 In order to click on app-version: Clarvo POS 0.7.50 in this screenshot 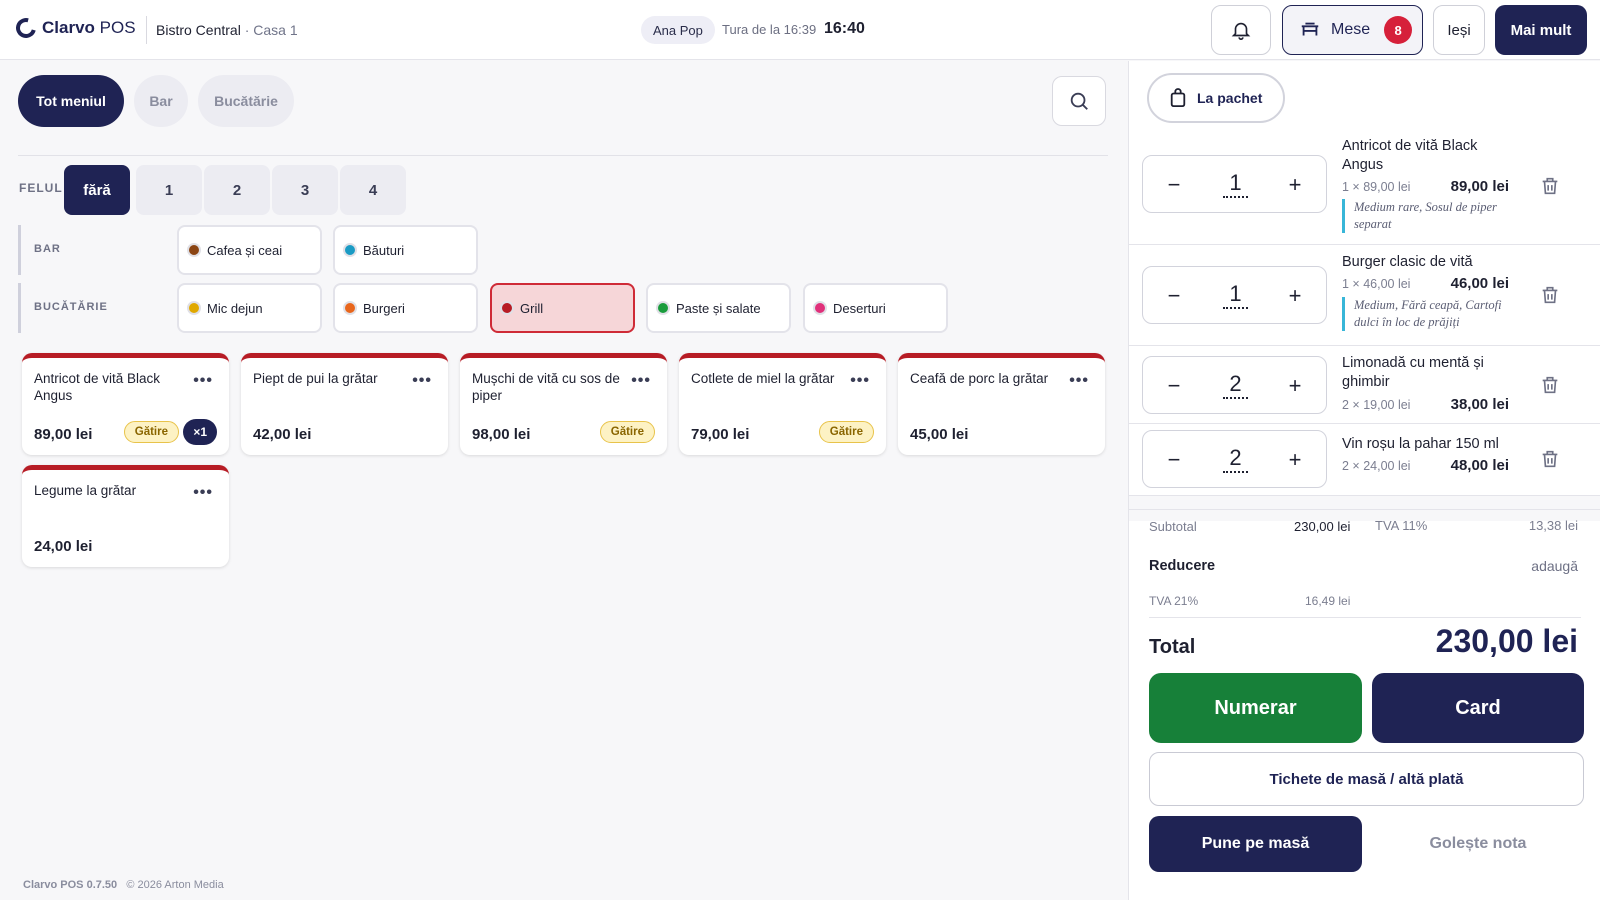, I will do `click(70, 885)`.